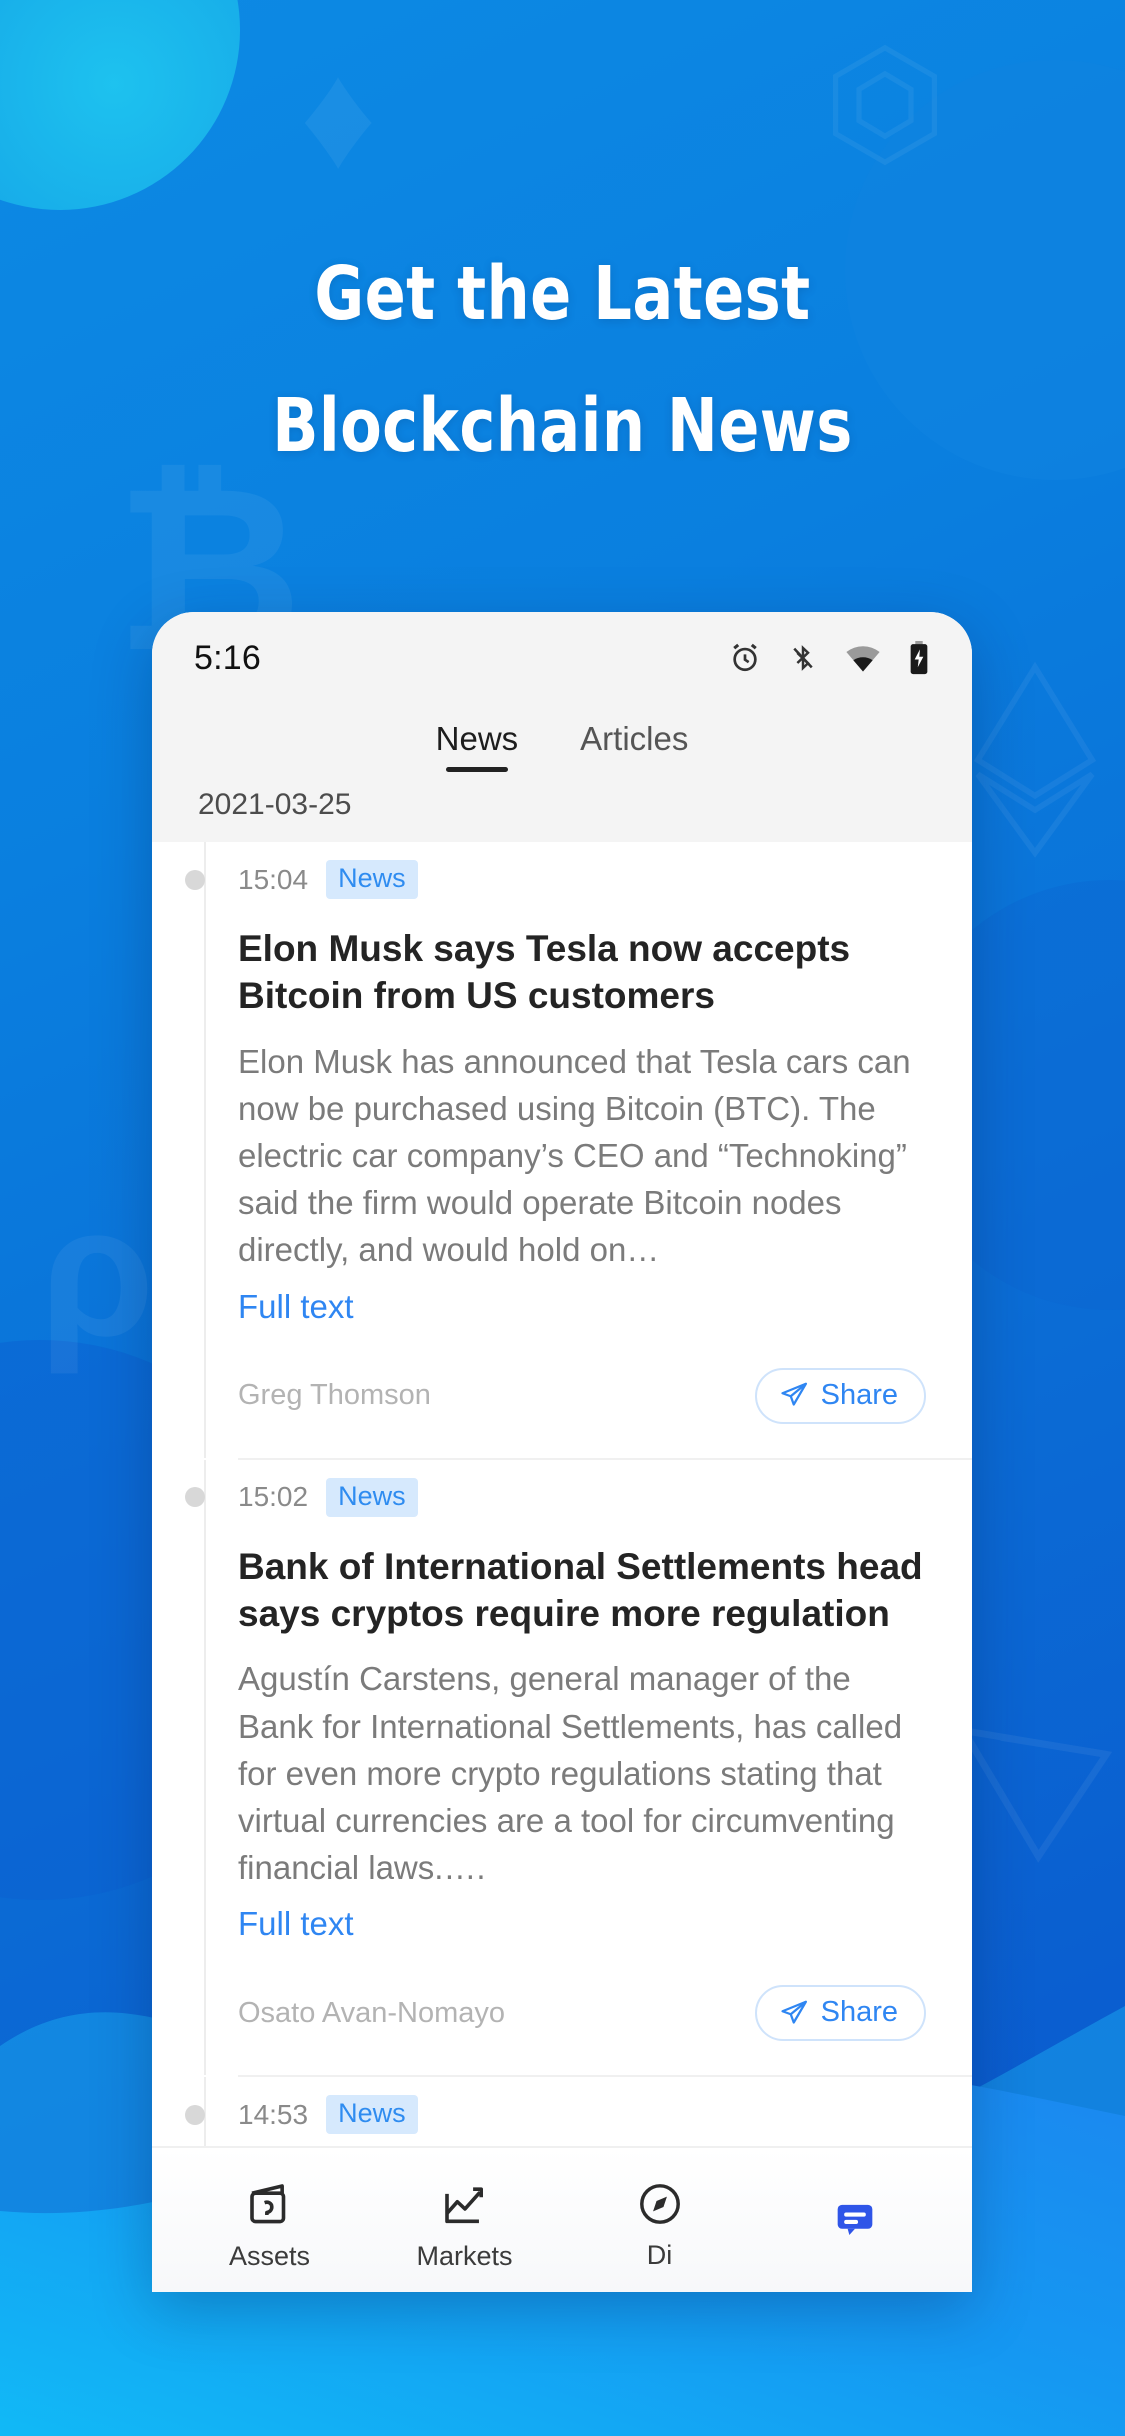  What do you see at coordinates (803, 658) in the screenshot?
I see `bluetooth-disabled-icon` at bounding box center [803, 658].